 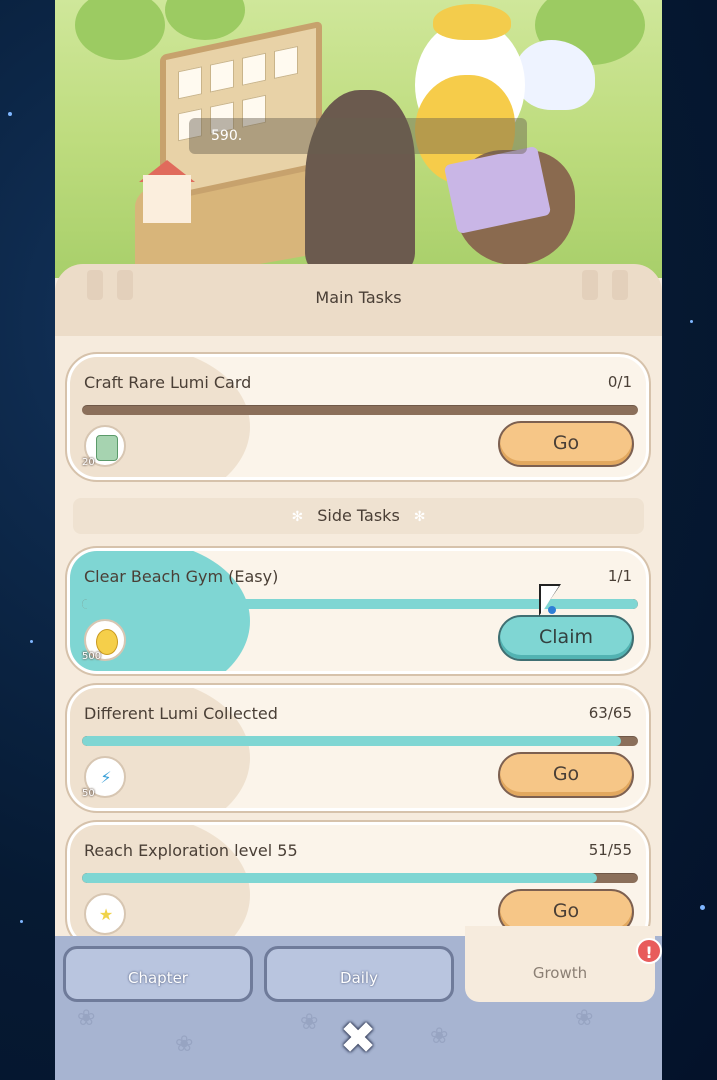 I want to click on side-tasks-title: Side Tasks, so click(x=358, y=515).